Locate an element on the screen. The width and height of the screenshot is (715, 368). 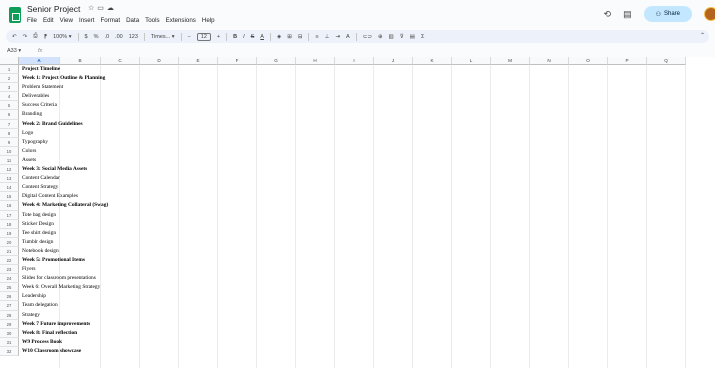
paint-format-icon: ⁋ is located at coordinates (46, 37).